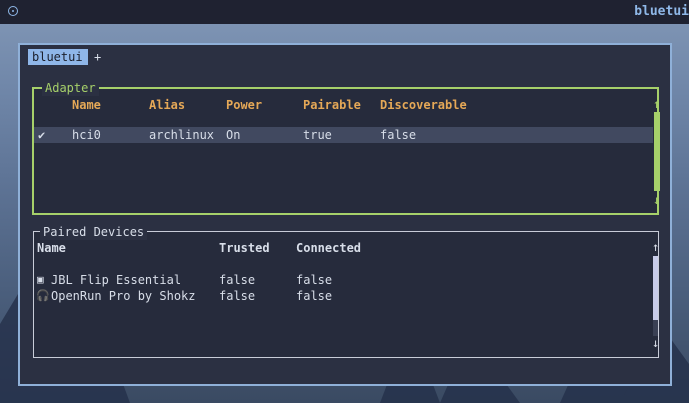 This screenshot has width=689, height=403. What do you see at coordinates (94, 232) in the screenshot?
I see `paired-devices-panel-title: Paired Devices` at bounding box center [94, 232].